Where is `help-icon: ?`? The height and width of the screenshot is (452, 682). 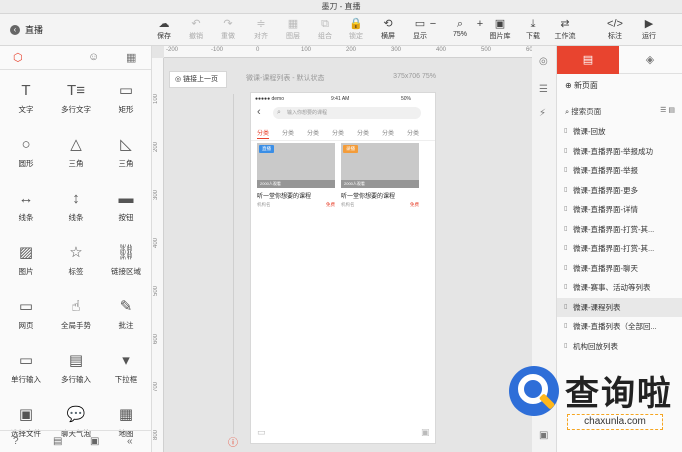 help-icon: ? is located at coordinates (16, 441).